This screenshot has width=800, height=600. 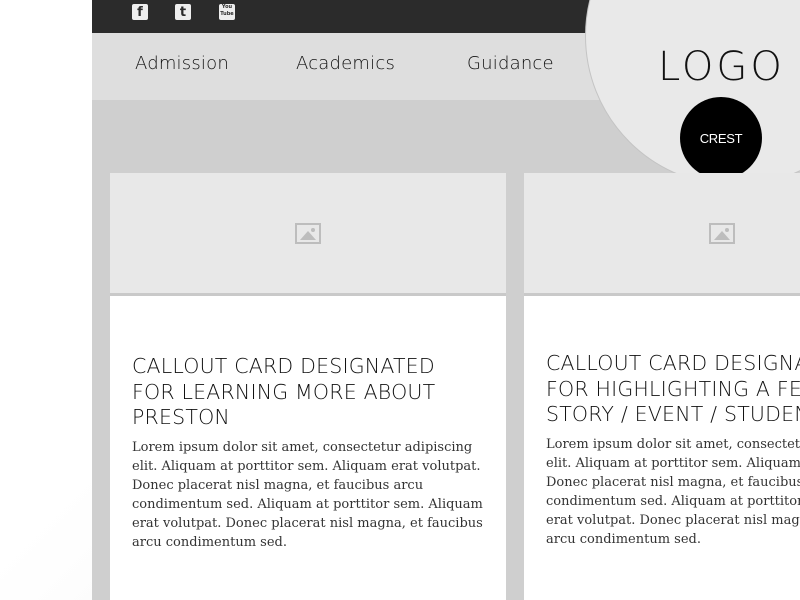 What do you see at coordinates (140, 12) in the screenshot?
I see `facebook-icon: f` at bounding box center [140, 12].